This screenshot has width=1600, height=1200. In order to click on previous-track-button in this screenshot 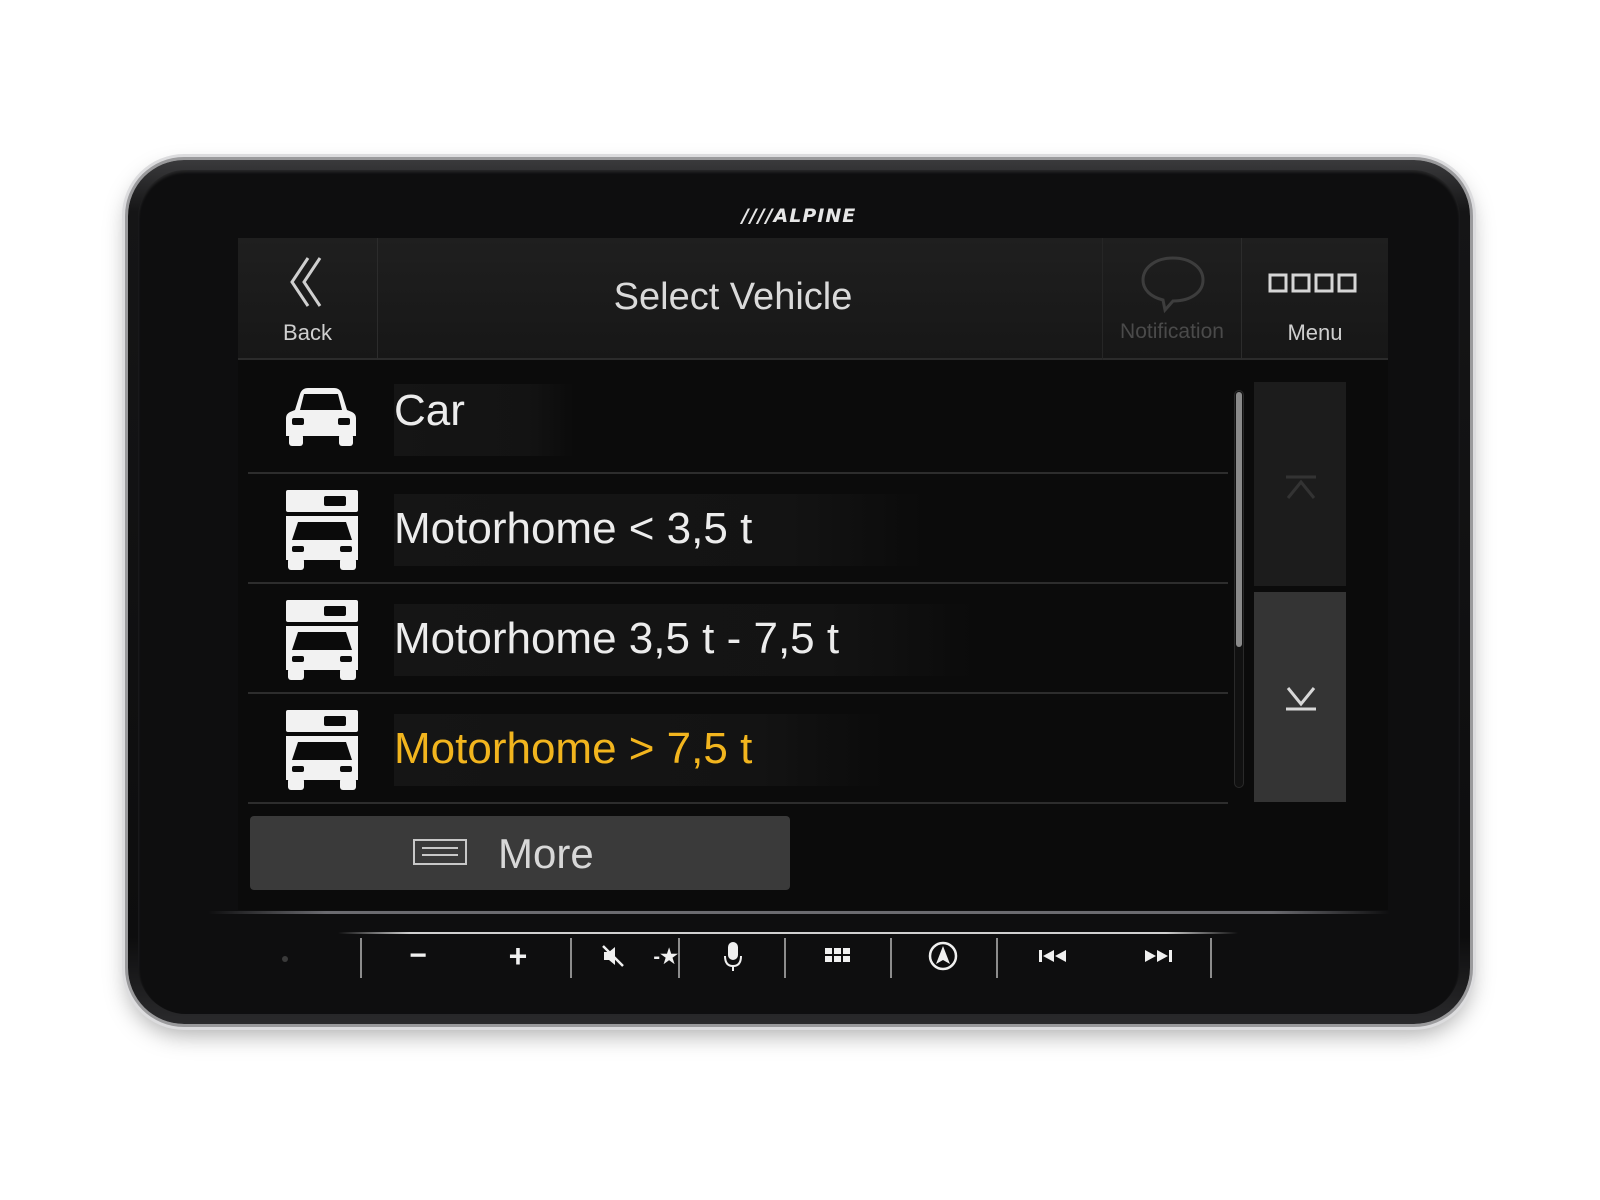, I will do `click(1053, 960)`.